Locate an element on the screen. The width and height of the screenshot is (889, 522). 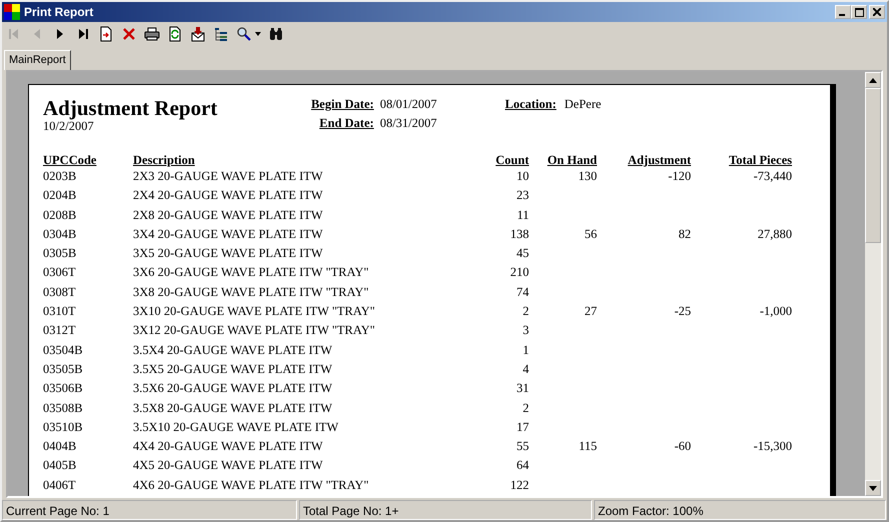
maximize-button is located at coordinates (859, 12).